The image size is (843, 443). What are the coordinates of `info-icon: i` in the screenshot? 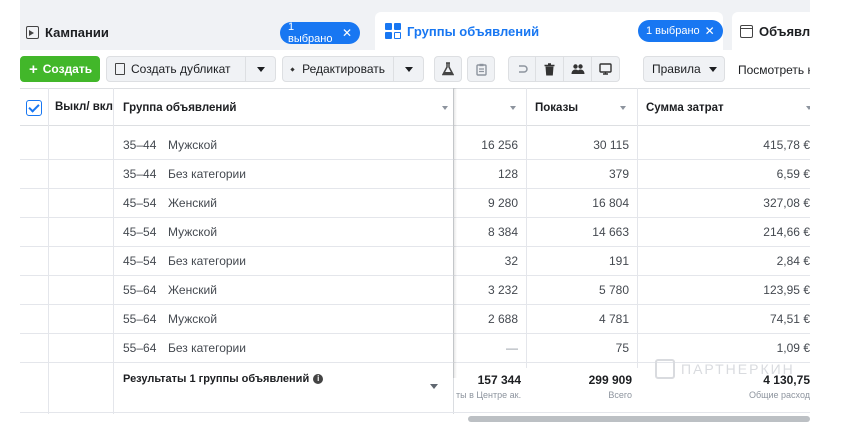 It's located at (318, 379).